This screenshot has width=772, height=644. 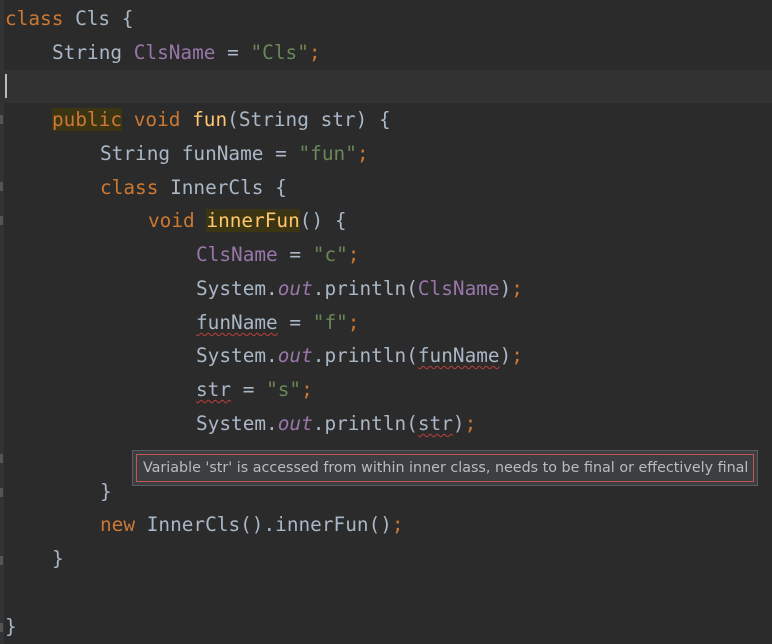 I want to click on string-literal: "c", so click(x=330, y=254).